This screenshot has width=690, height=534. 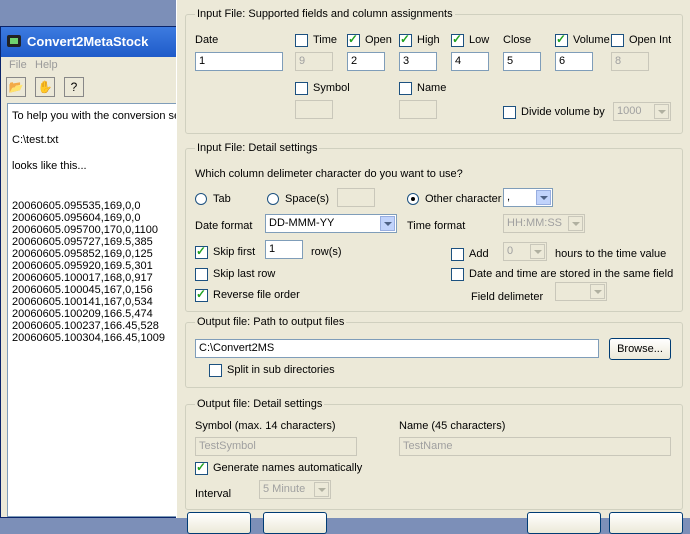 I want to click on generate-names-checkbox, so click(x=201, y=467).